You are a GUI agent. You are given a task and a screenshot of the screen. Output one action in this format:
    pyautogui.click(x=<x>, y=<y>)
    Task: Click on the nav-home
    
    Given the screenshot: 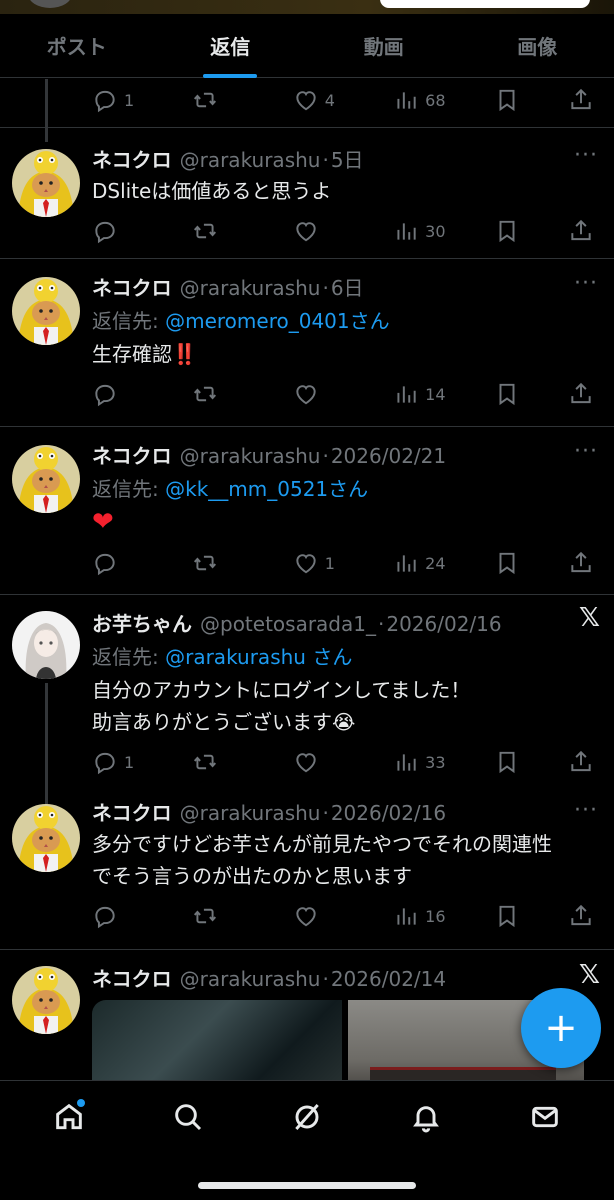 What is the action you would take?
    pyautogui.click(x=69, y=1117)
    